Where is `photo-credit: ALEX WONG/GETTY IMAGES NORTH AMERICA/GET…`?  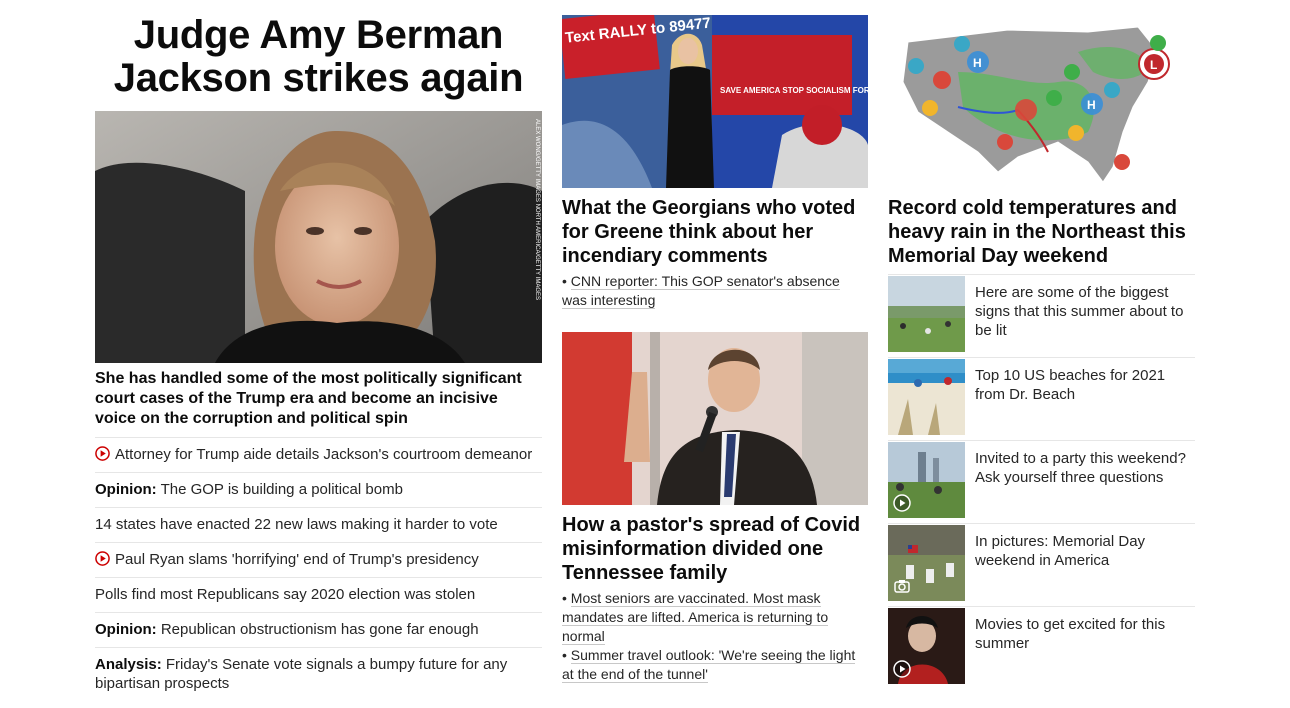 photo-credit: ALEX WONG/GETTY IMAGES NORTH AMERICA/GET… is located at coordinates (537, 209).